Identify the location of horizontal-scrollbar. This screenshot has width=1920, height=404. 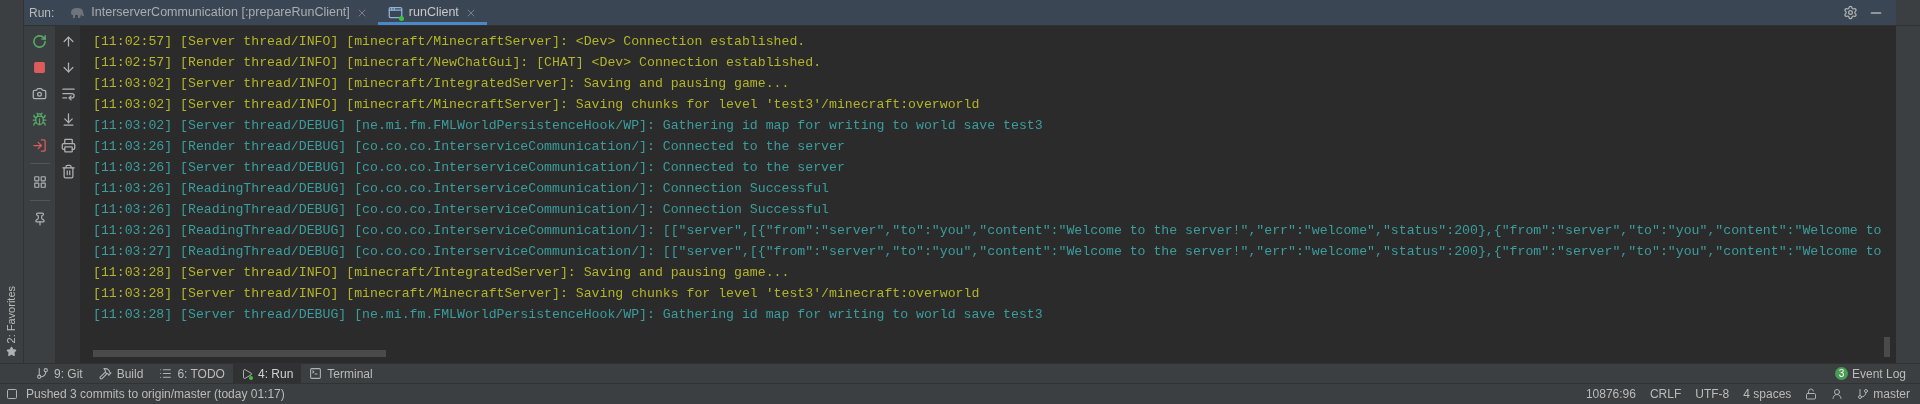
(239, 353).